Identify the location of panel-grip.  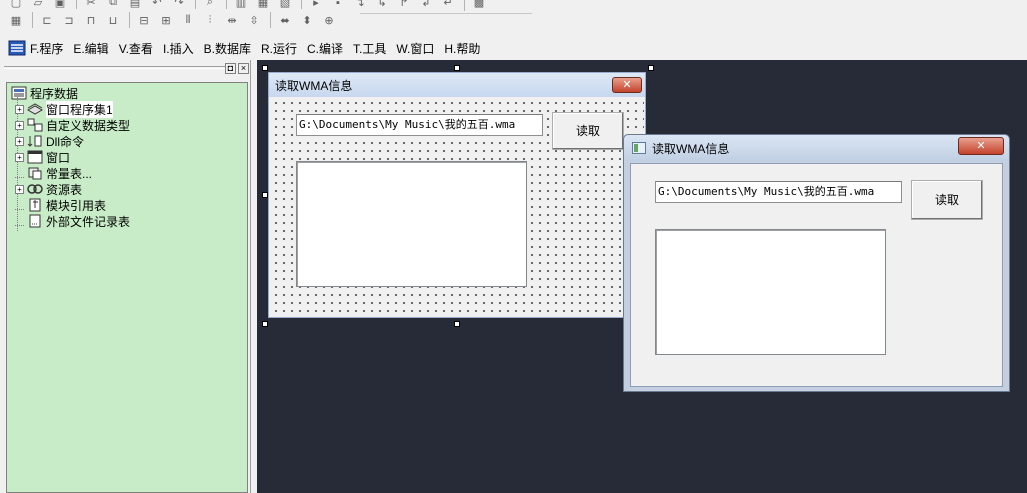
(115, 67).